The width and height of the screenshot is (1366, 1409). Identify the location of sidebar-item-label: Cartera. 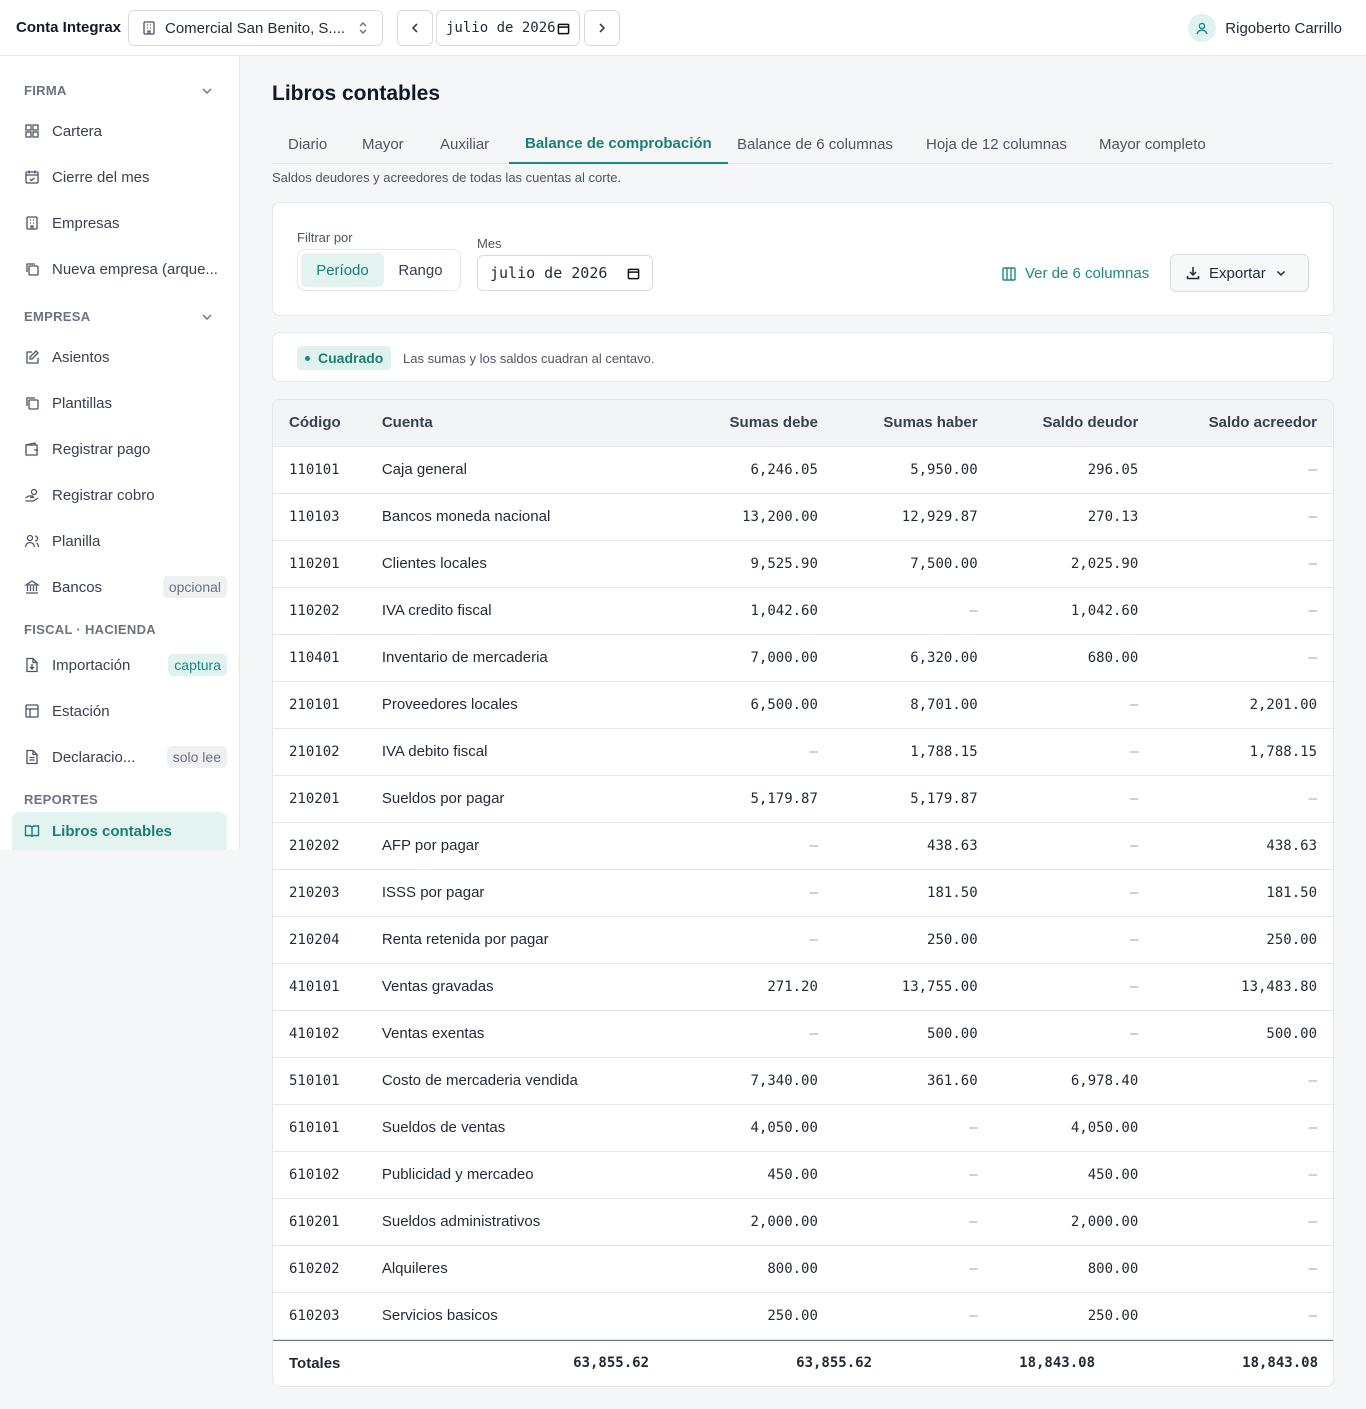
(77, 131).